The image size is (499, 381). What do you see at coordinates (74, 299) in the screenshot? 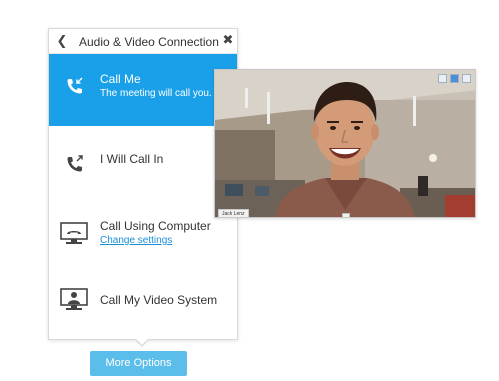
I see `video-system-icon` at bounding box center [74, 299].